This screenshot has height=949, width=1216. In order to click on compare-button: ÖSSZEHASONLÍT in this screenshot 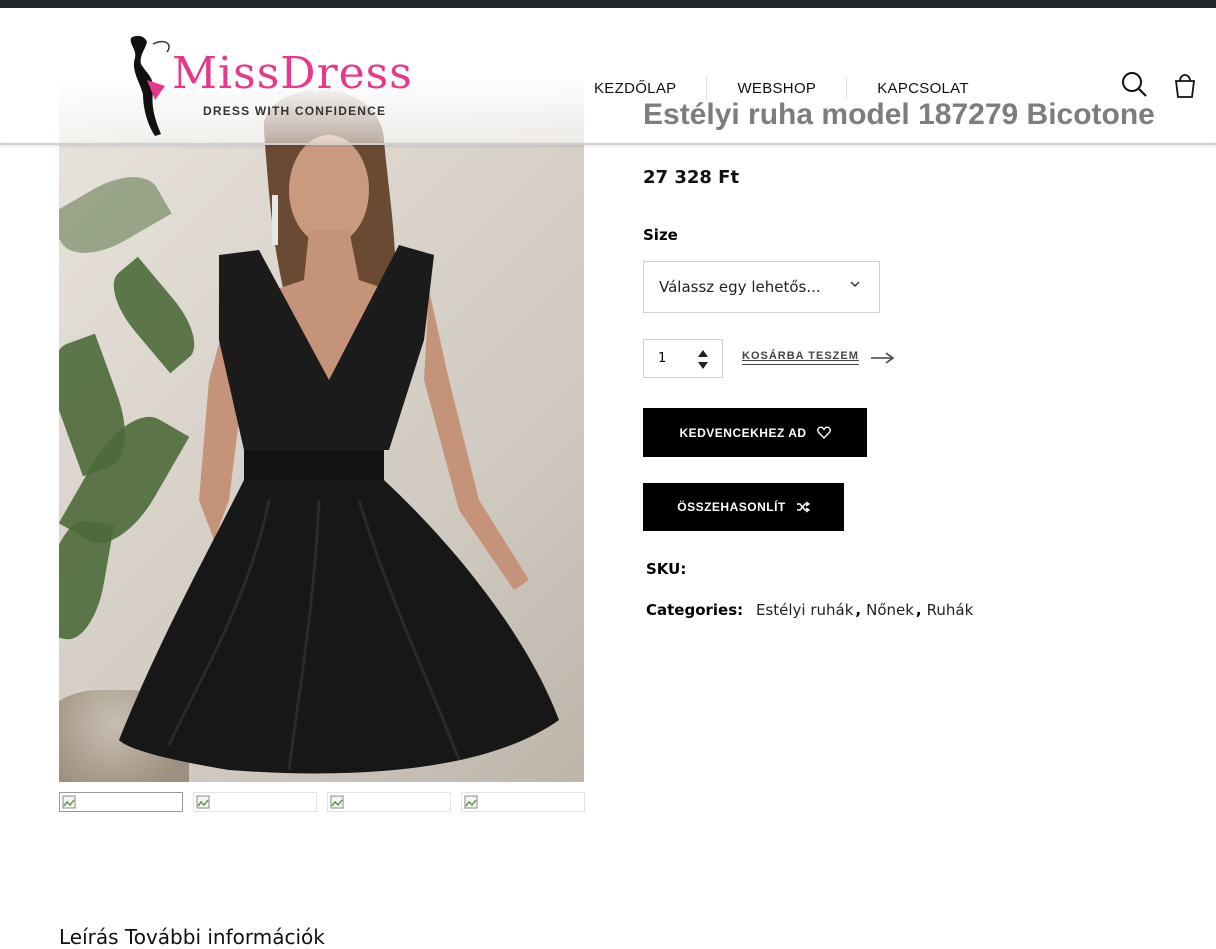, I will do `click(743, 507)`.